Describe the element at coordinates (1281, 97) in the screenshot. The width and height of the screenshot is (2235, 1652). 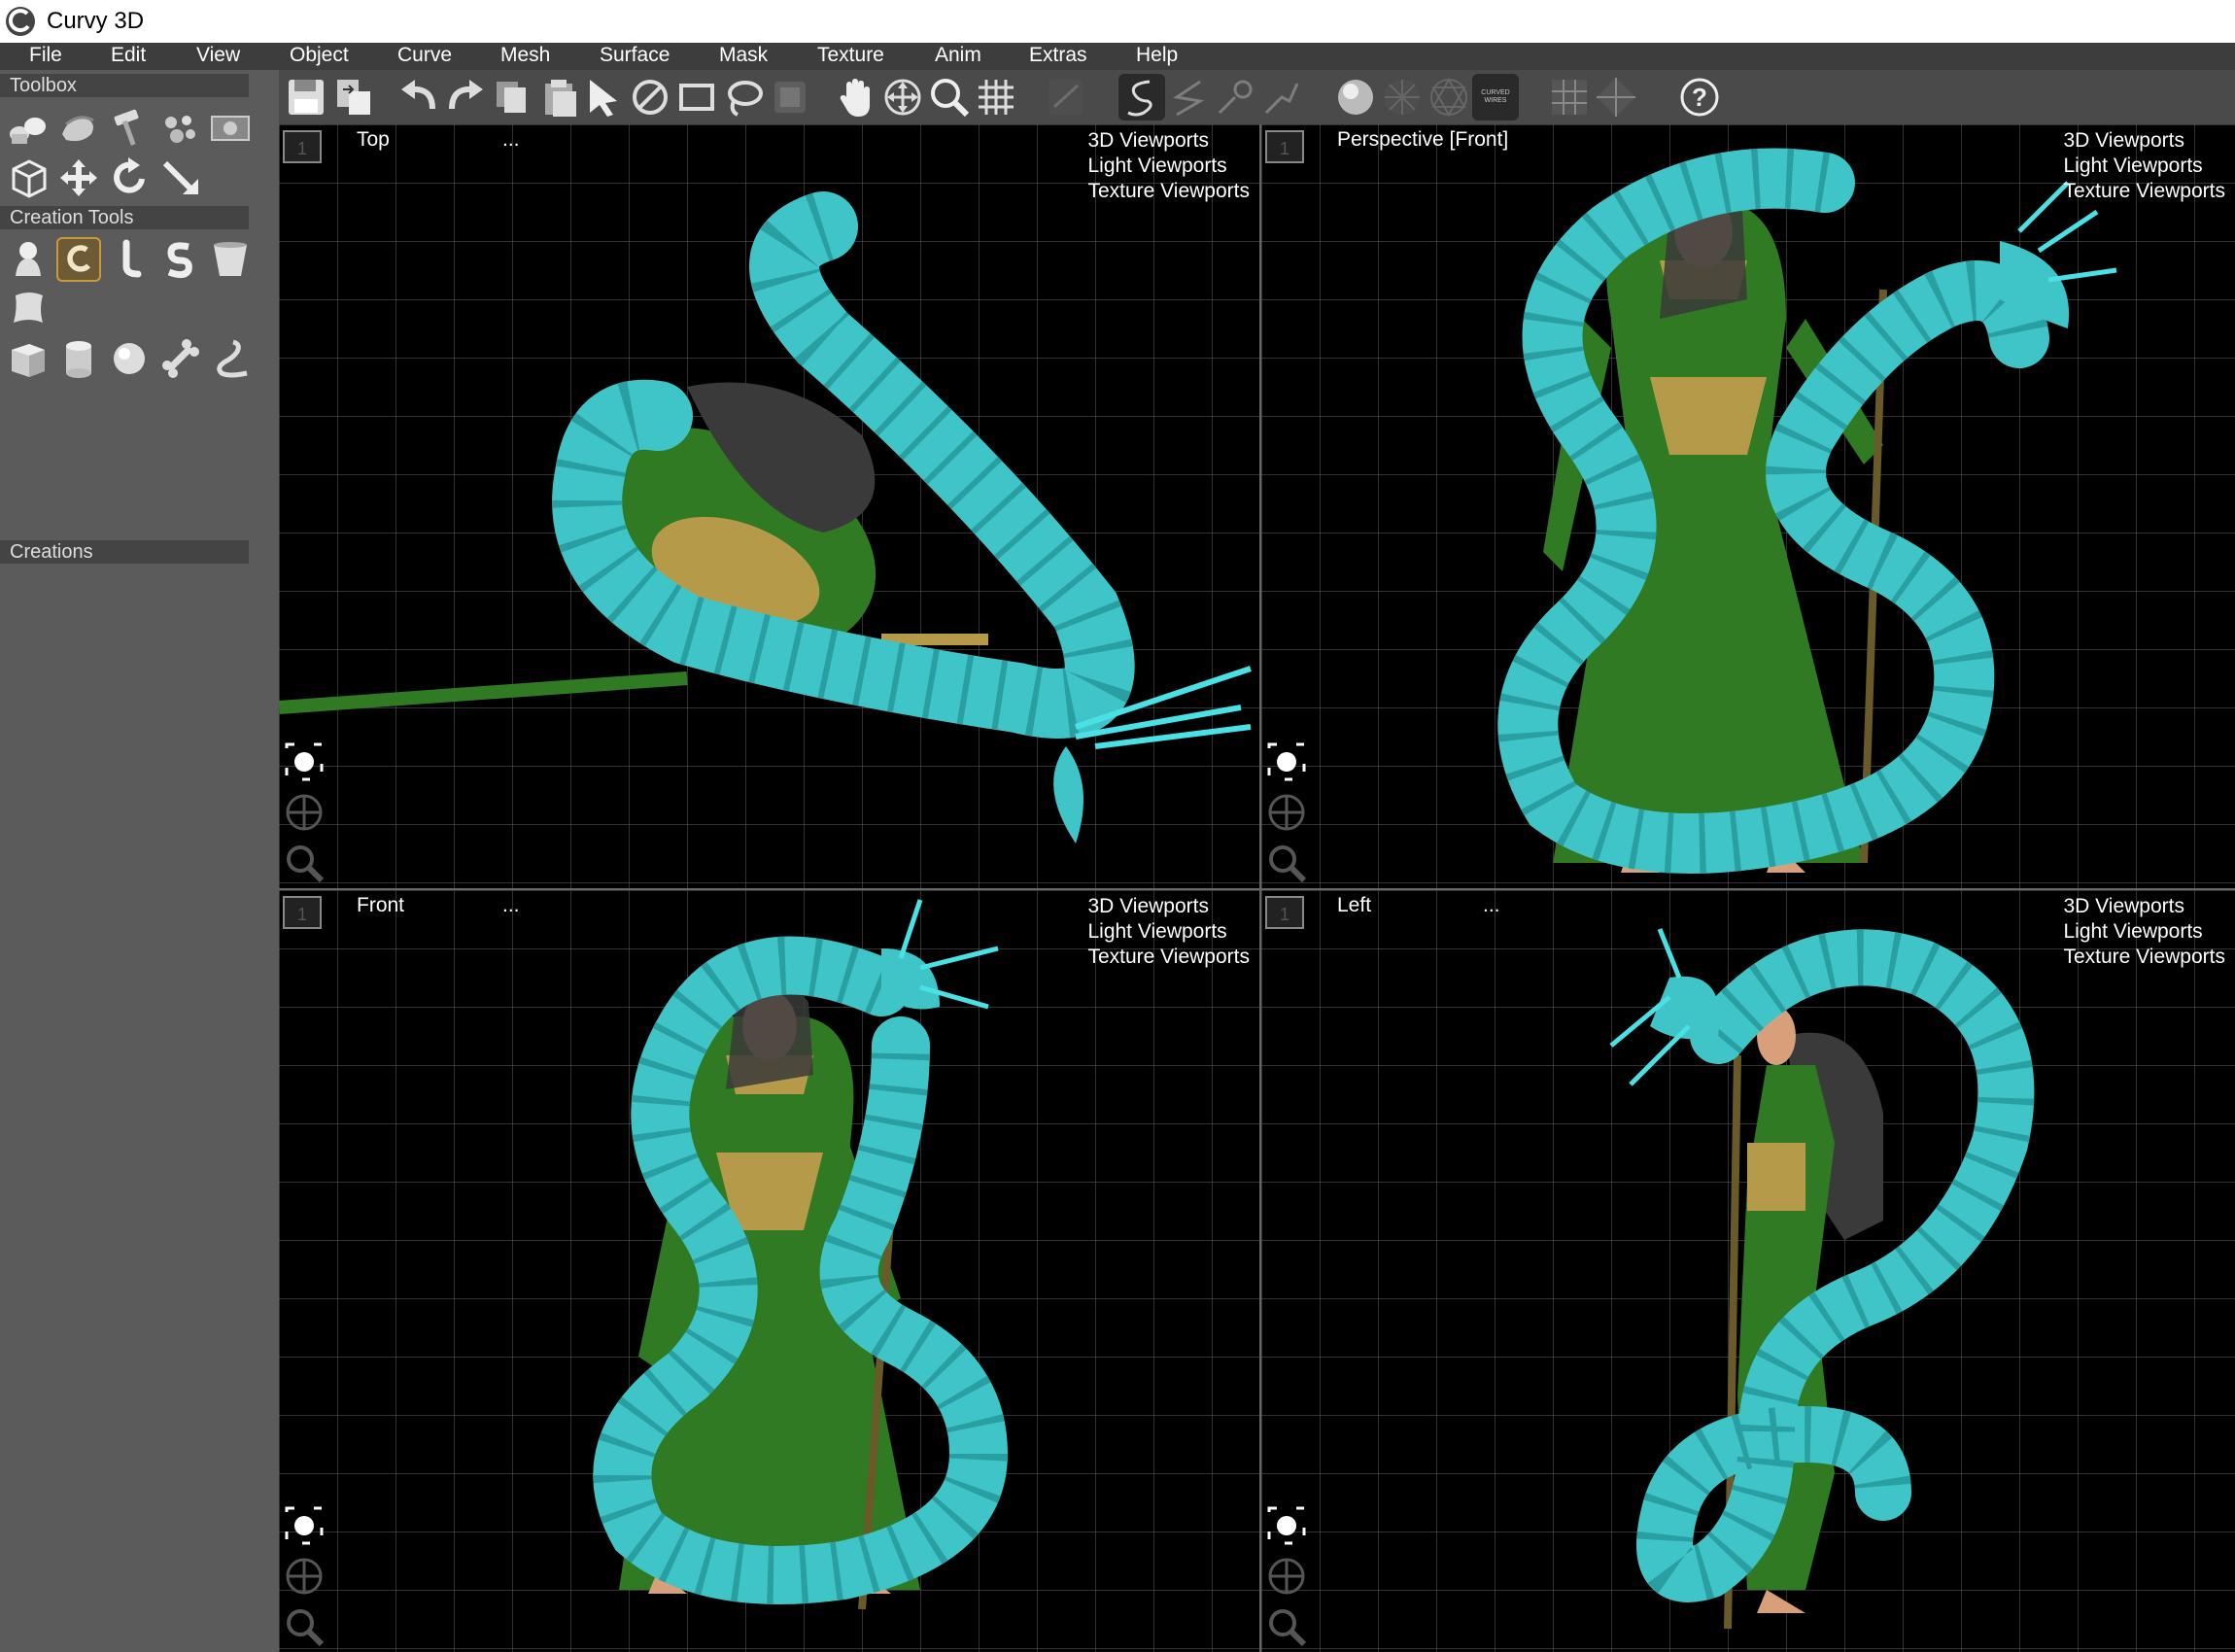
I see `curve-tool-4-icon` at that location.